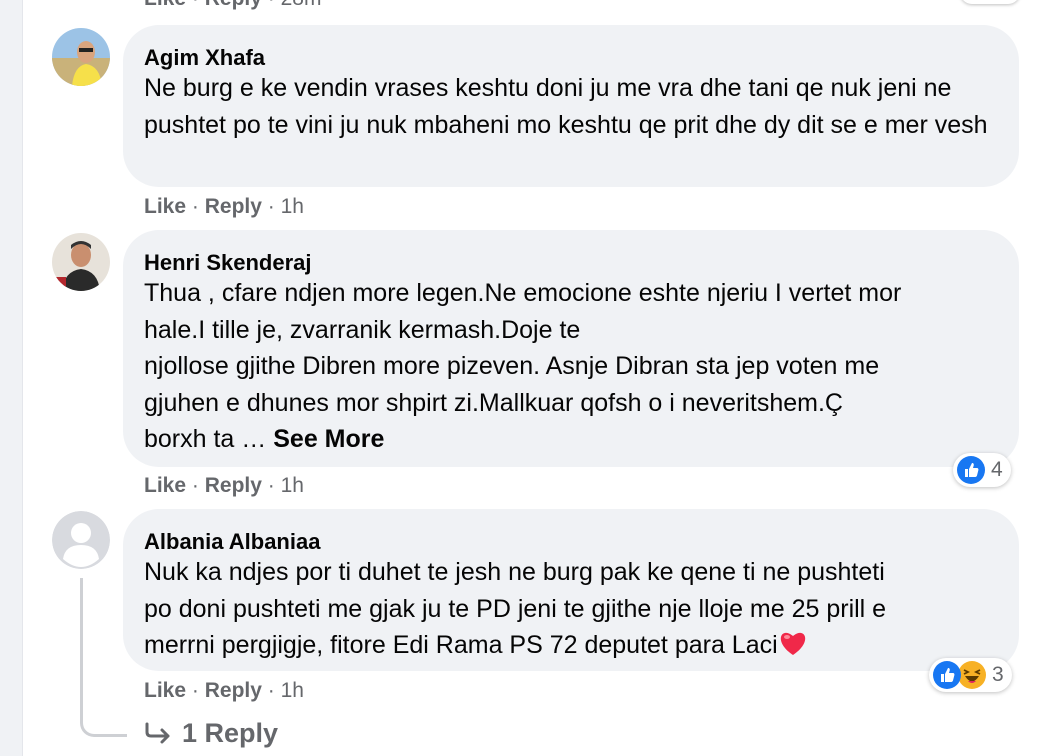 The image size is (1058, 756). I want to click on avatar-albania-albaniaa, so click(81, 540).